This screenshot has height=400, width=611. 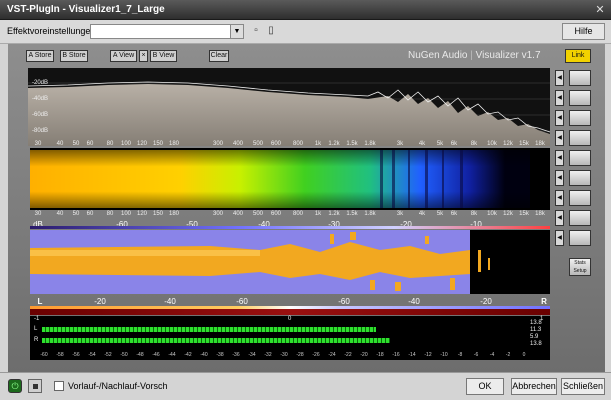 I want to click on close-button: Schließen, so click(x=583, y=386).